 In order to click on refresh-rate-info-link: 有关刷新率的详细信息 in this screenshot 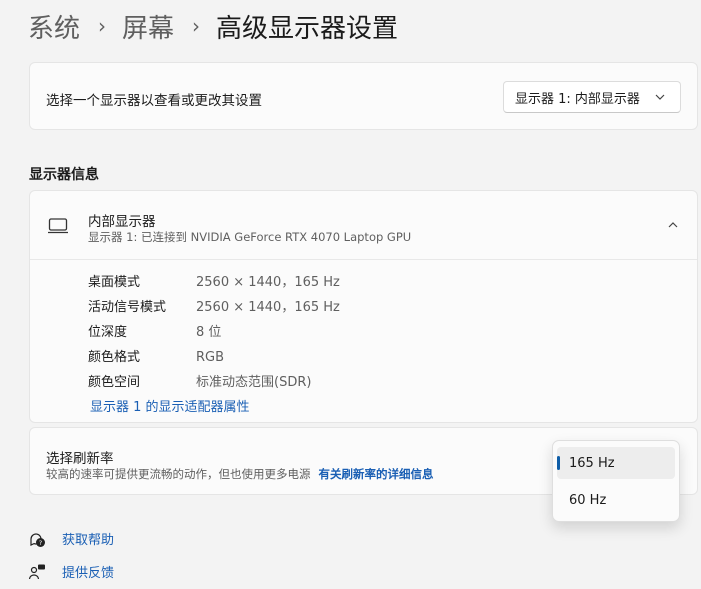, I will do `click(376, 474)`.